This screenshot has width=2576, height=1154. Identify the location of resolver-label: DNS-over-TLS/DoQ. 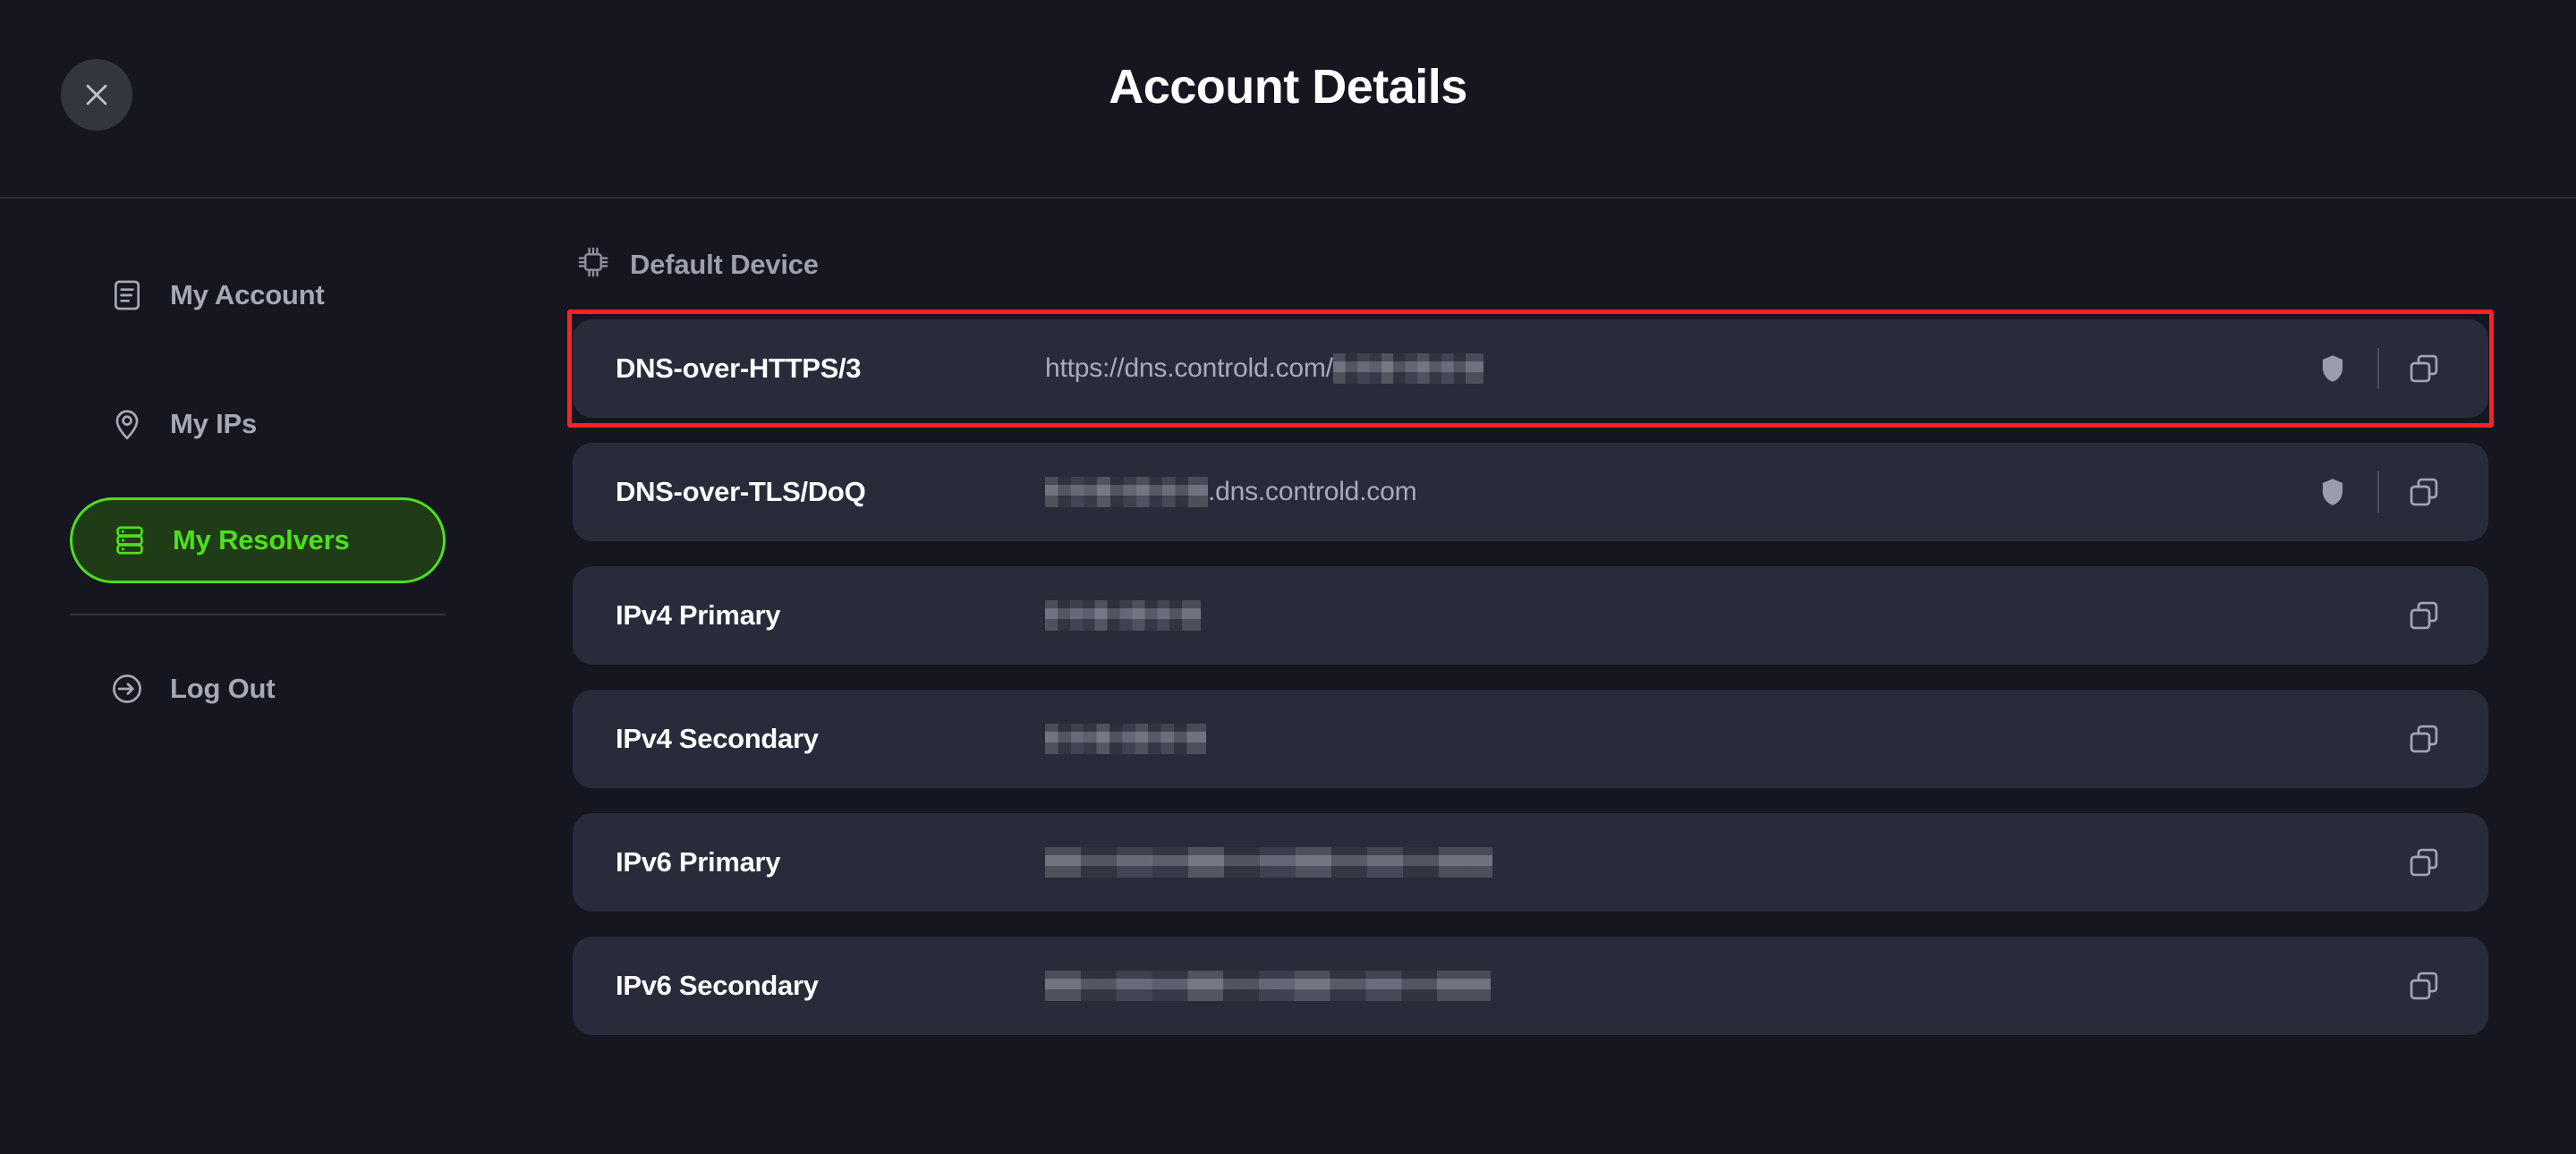
(741, 491).